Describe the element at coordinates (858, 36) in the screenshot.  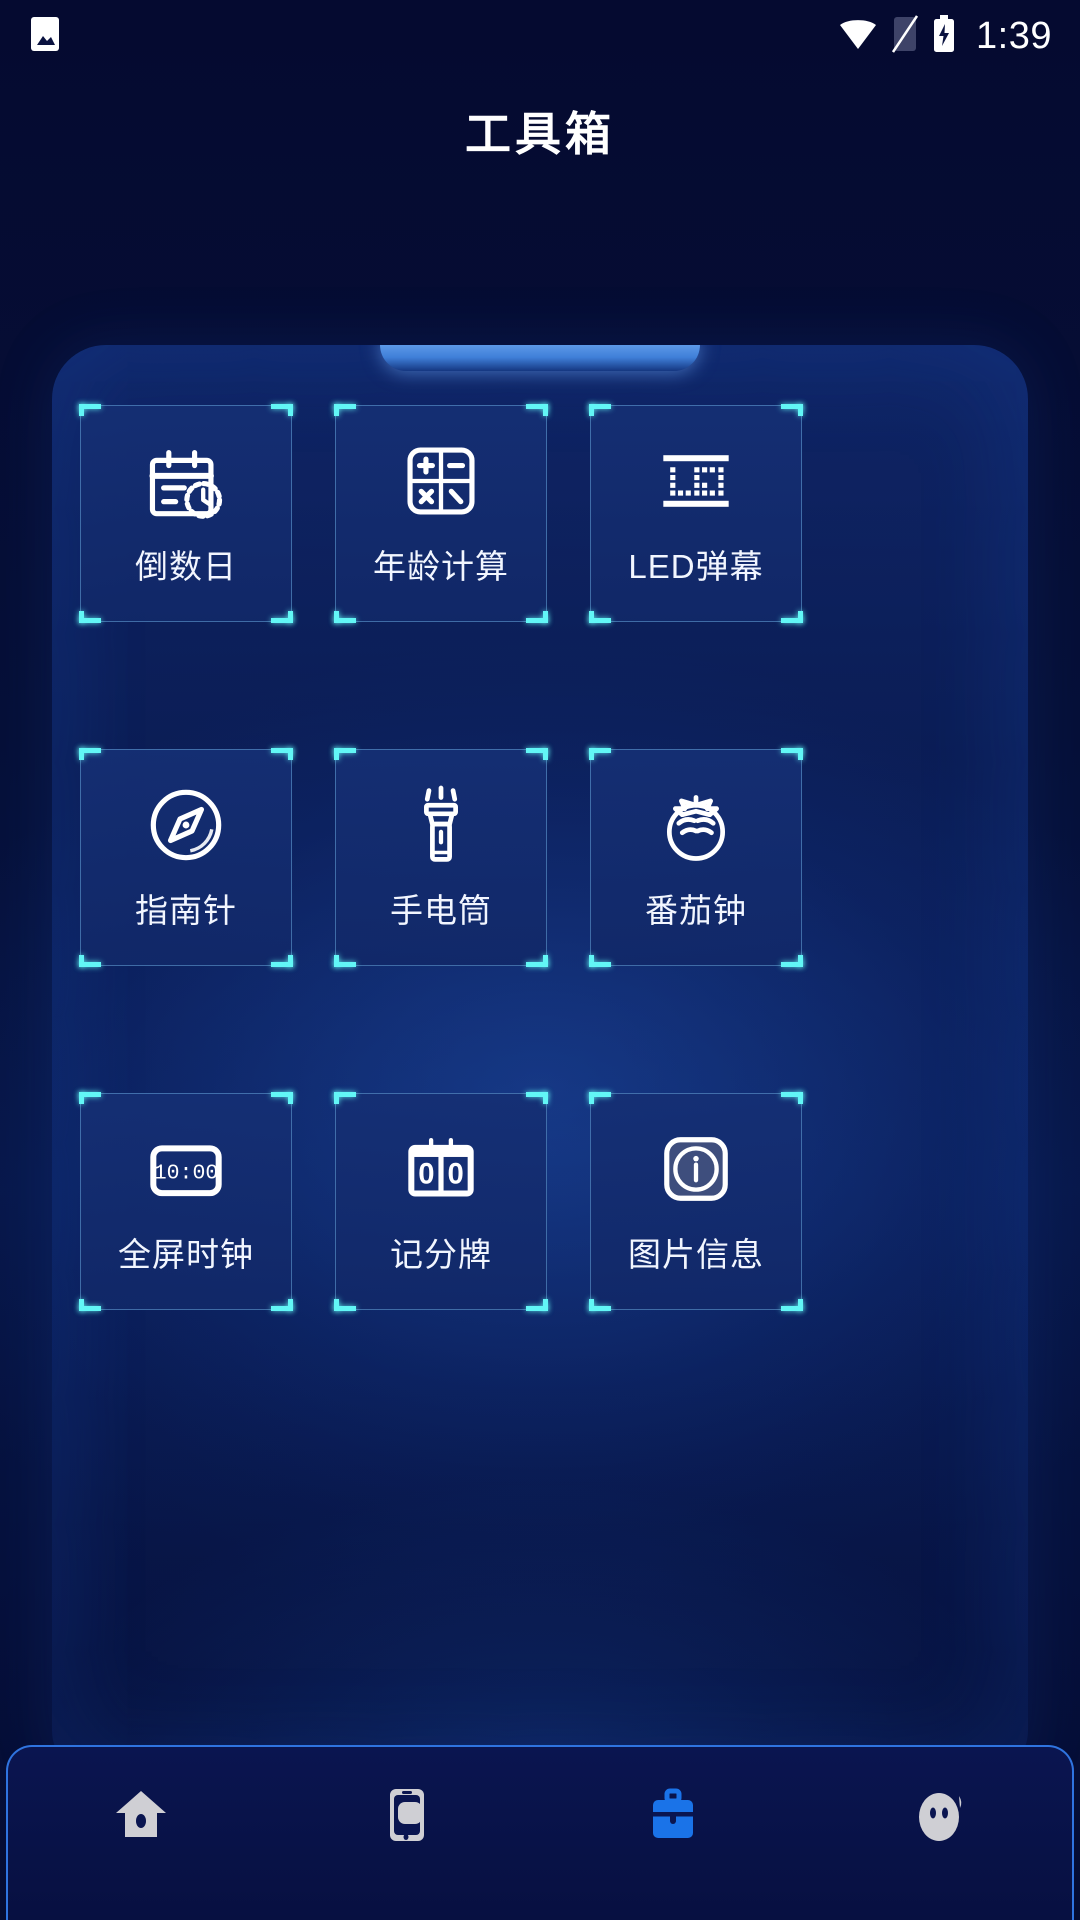
I see `wifi-icon` at that location.